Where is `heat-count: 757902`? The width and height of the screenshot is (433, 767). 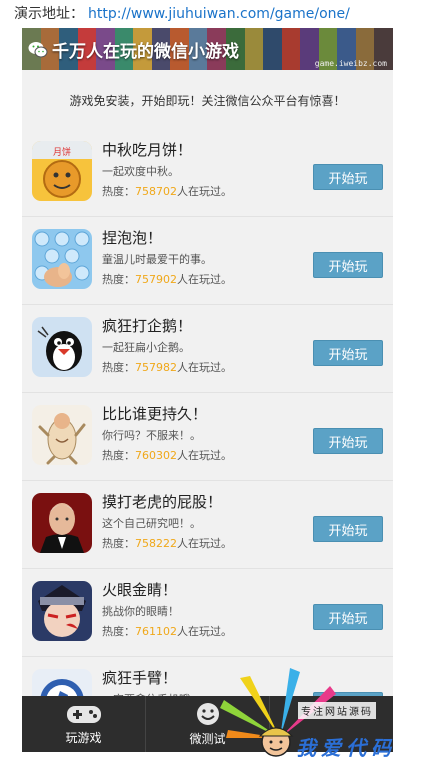 heat-count: 757902 is located at coordinates (156, 279).